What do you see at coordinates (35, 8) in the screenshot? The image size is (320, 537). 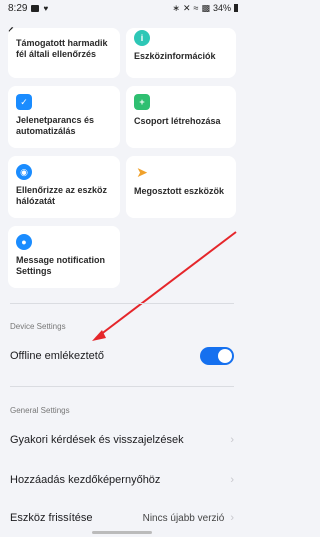 I see `gallery-icon` at bounding box center [35, 8].